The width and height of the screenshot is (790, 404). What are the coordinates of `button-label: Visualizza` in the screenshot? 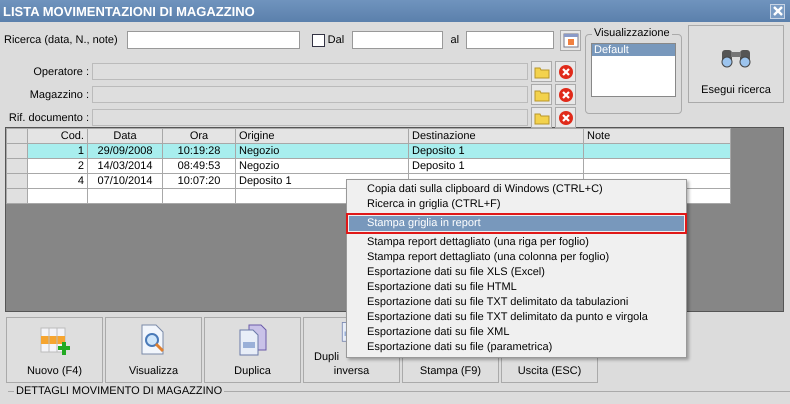 It's located at (153, 371).